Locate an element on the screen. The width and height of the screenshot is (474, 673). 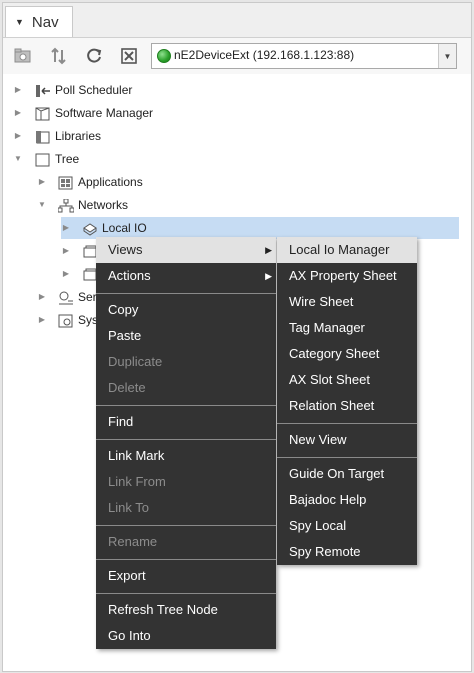
submenu-item-wire-sheet: Wire Sheet is located at coordinates (347, 302).